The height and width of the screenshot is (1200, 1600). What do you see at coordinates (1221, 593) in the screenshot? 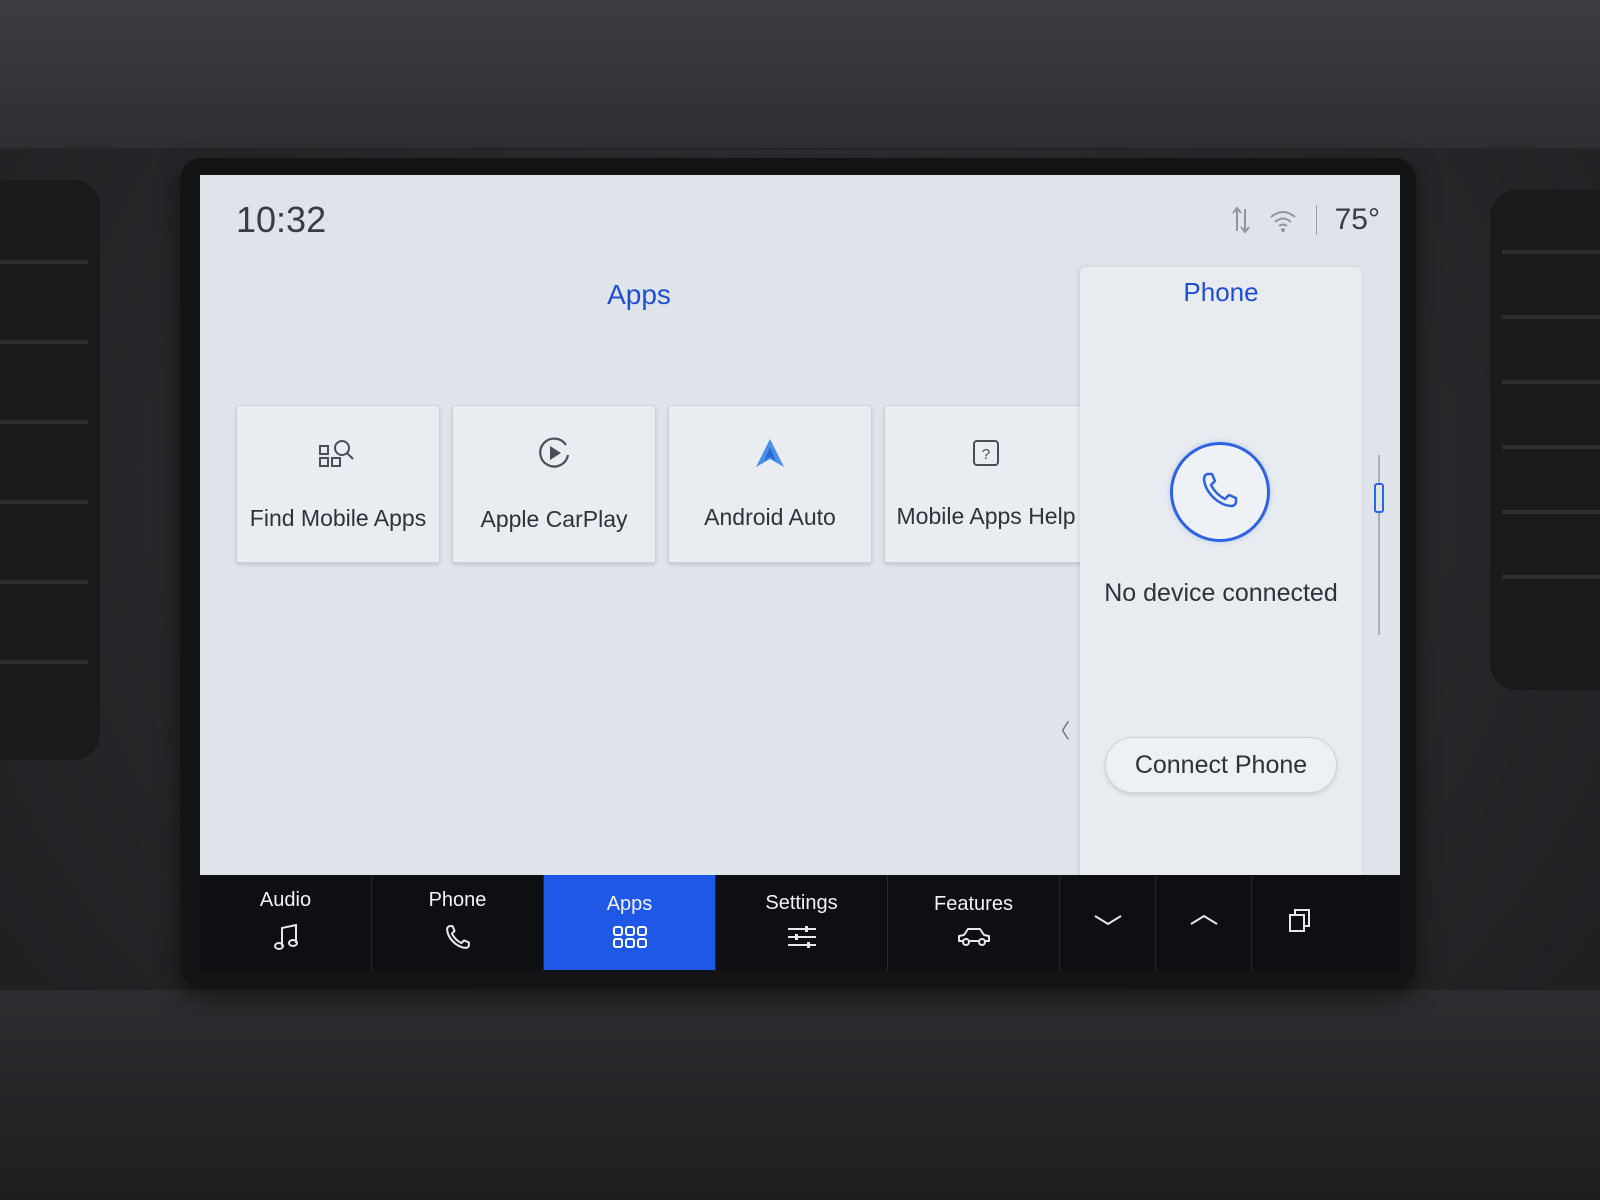
I see `connection-status: No device connected` at bounding box center [1221, 593].